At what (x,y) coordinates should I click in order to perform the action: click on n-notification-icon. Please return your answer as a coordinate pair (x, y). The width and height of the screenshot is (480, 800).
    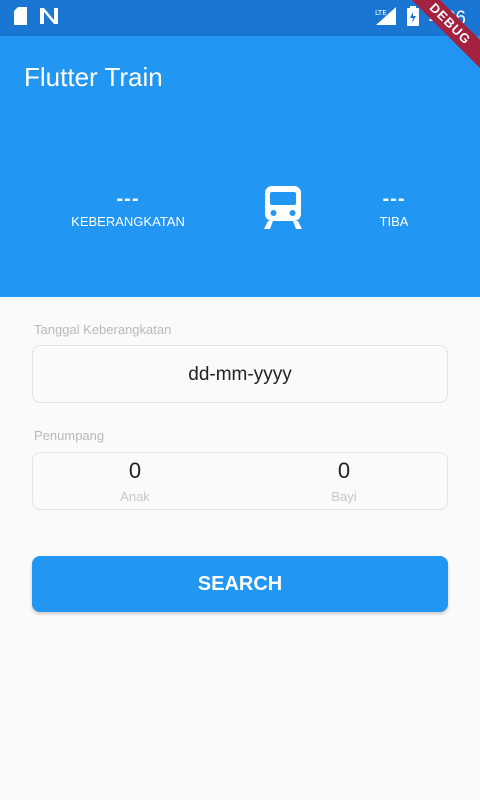
    Looking at the image, I should click on (49, 18).